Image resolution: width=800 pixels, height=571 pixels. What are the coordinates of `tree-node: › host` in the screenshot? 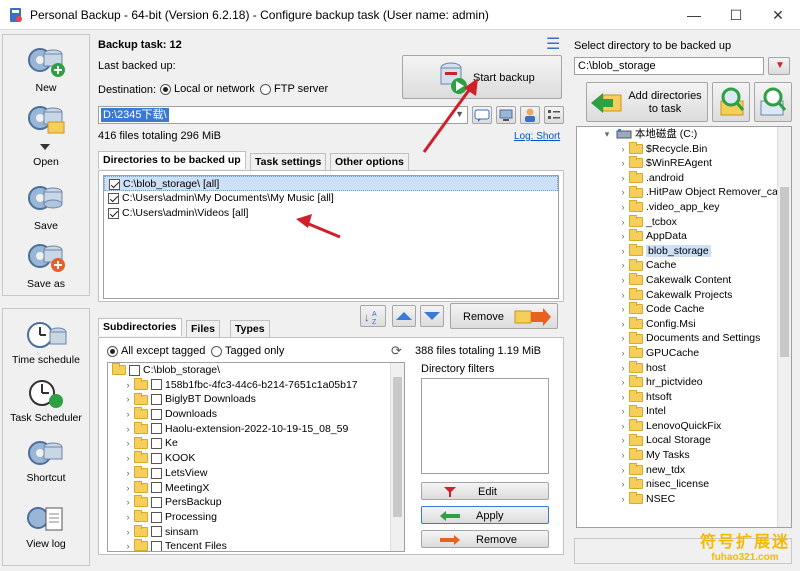 It's located at (684, 368).